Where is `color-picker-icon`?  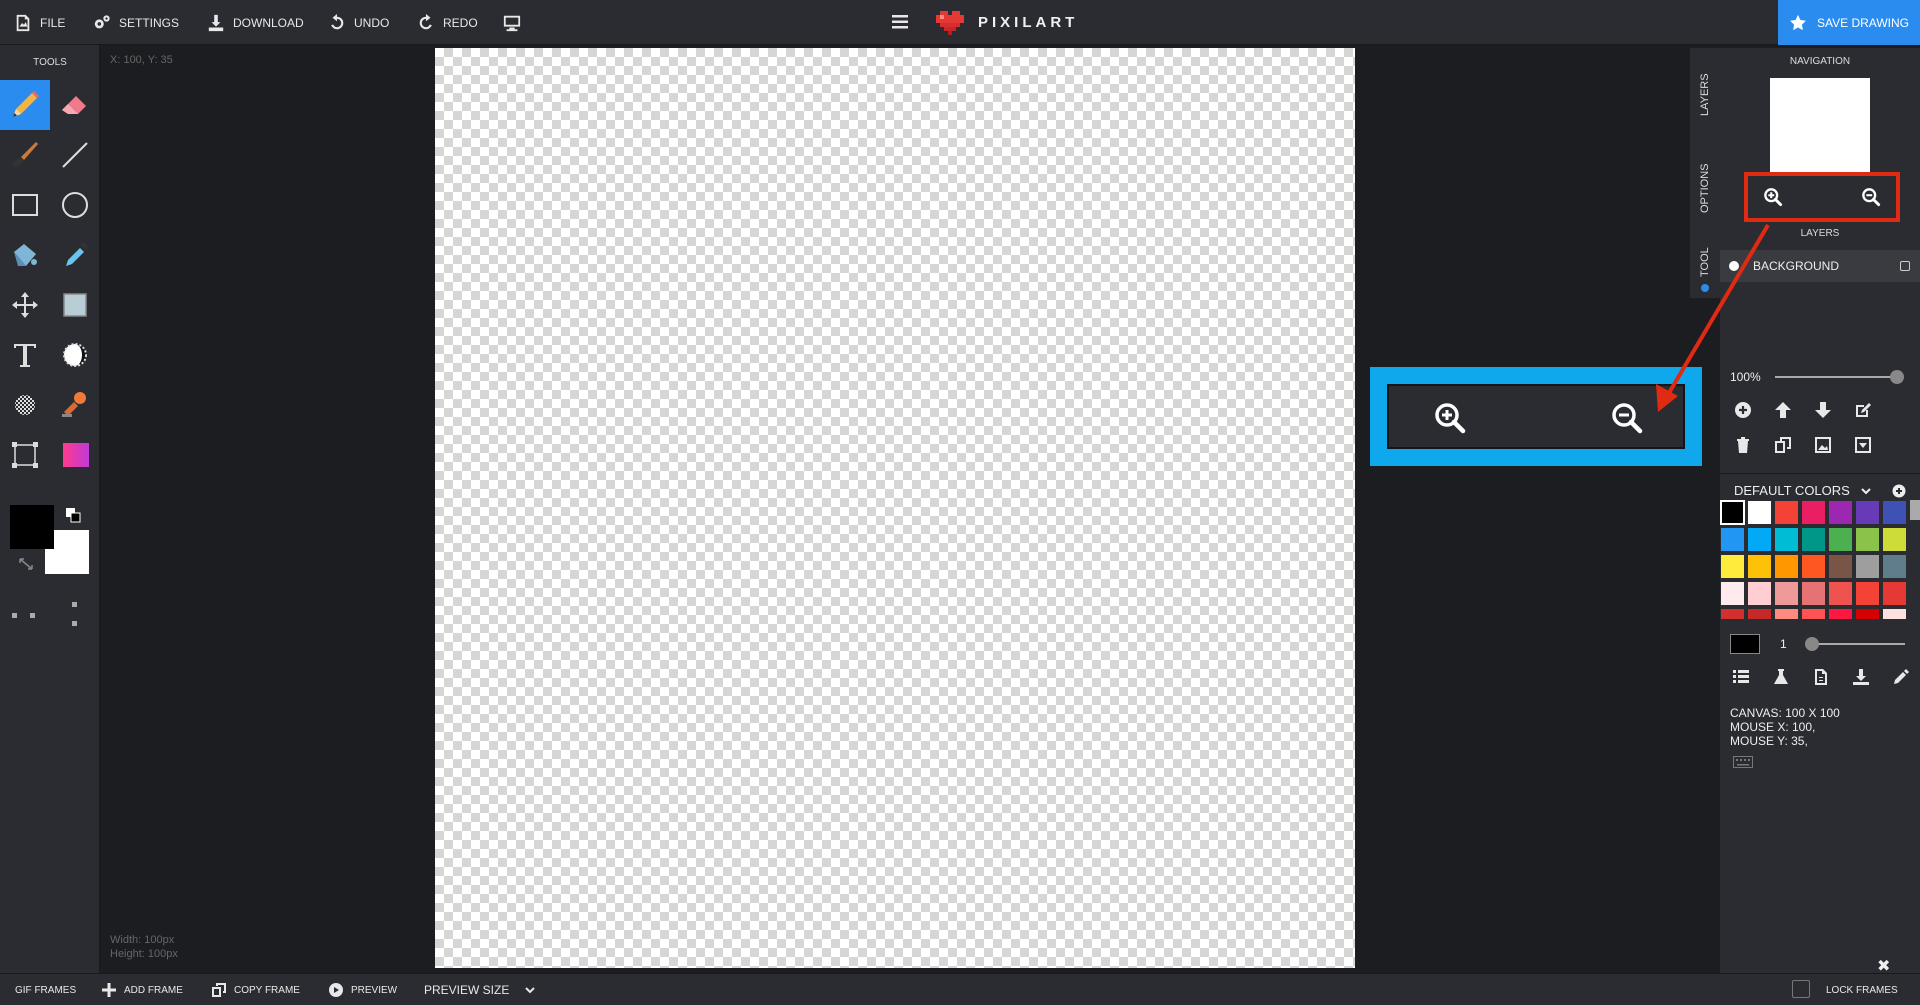
color-picker-icon is located at coordinates (1901, 677).